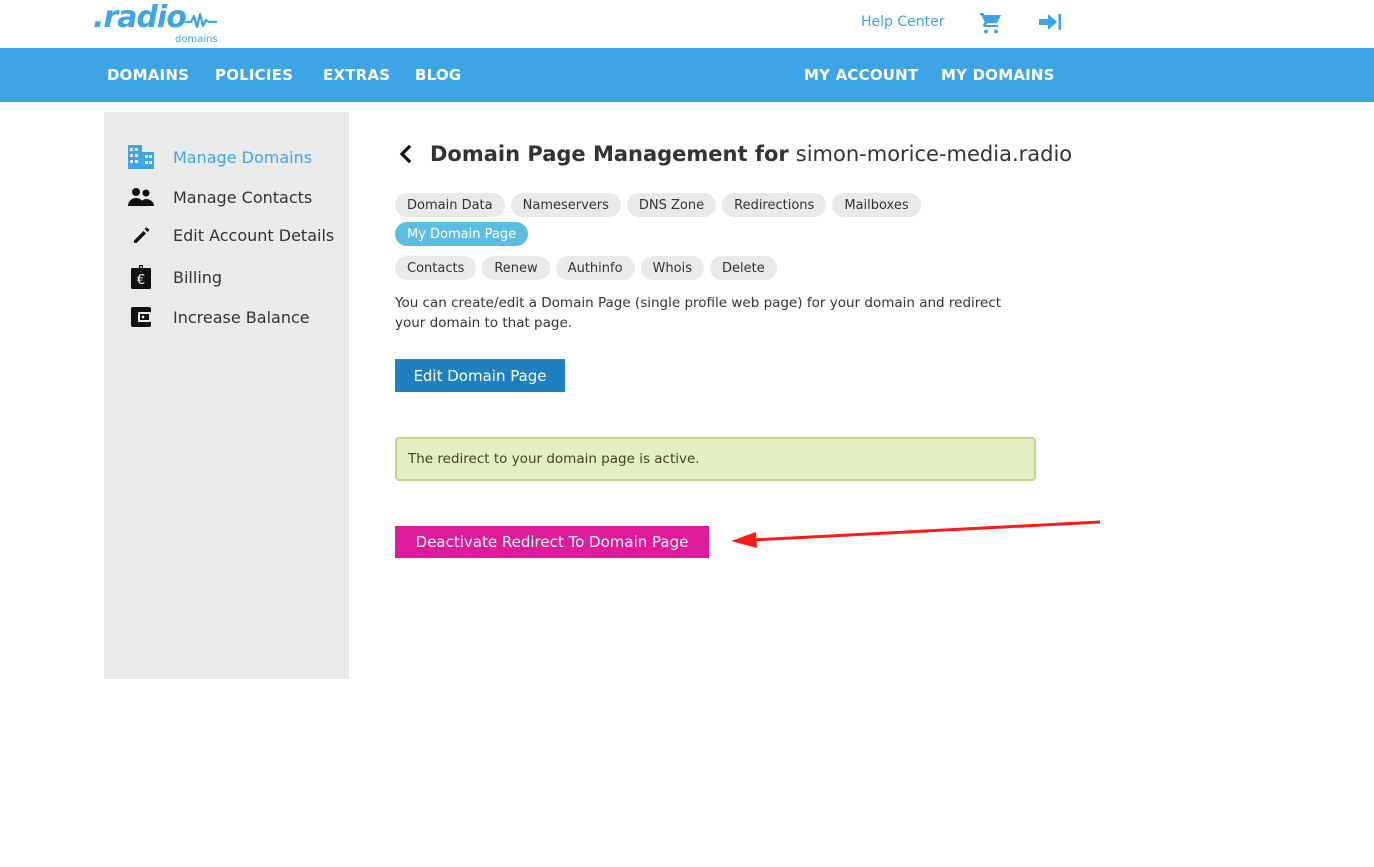 The image size is (1374, 867). Describe the element at coordinates (480, 375) in the screenshot. I see `edit-domain-page-button: Edit Domain Page` at that location.